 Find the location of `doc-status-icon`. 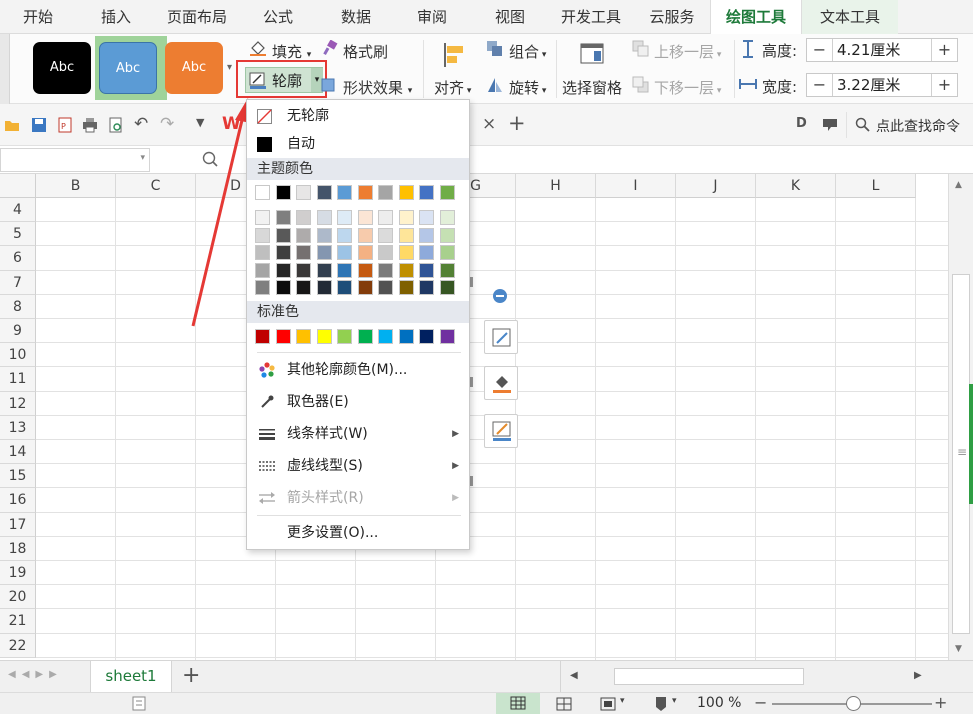

doc-status-icon is located at coordinates (139, 703).